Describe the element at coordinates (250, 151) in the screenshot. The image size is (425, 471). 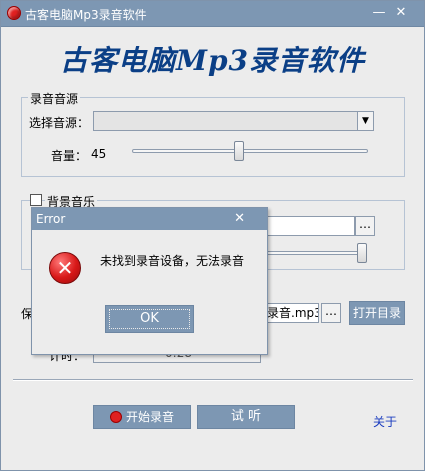
I see `volume-slider-track` at that location.